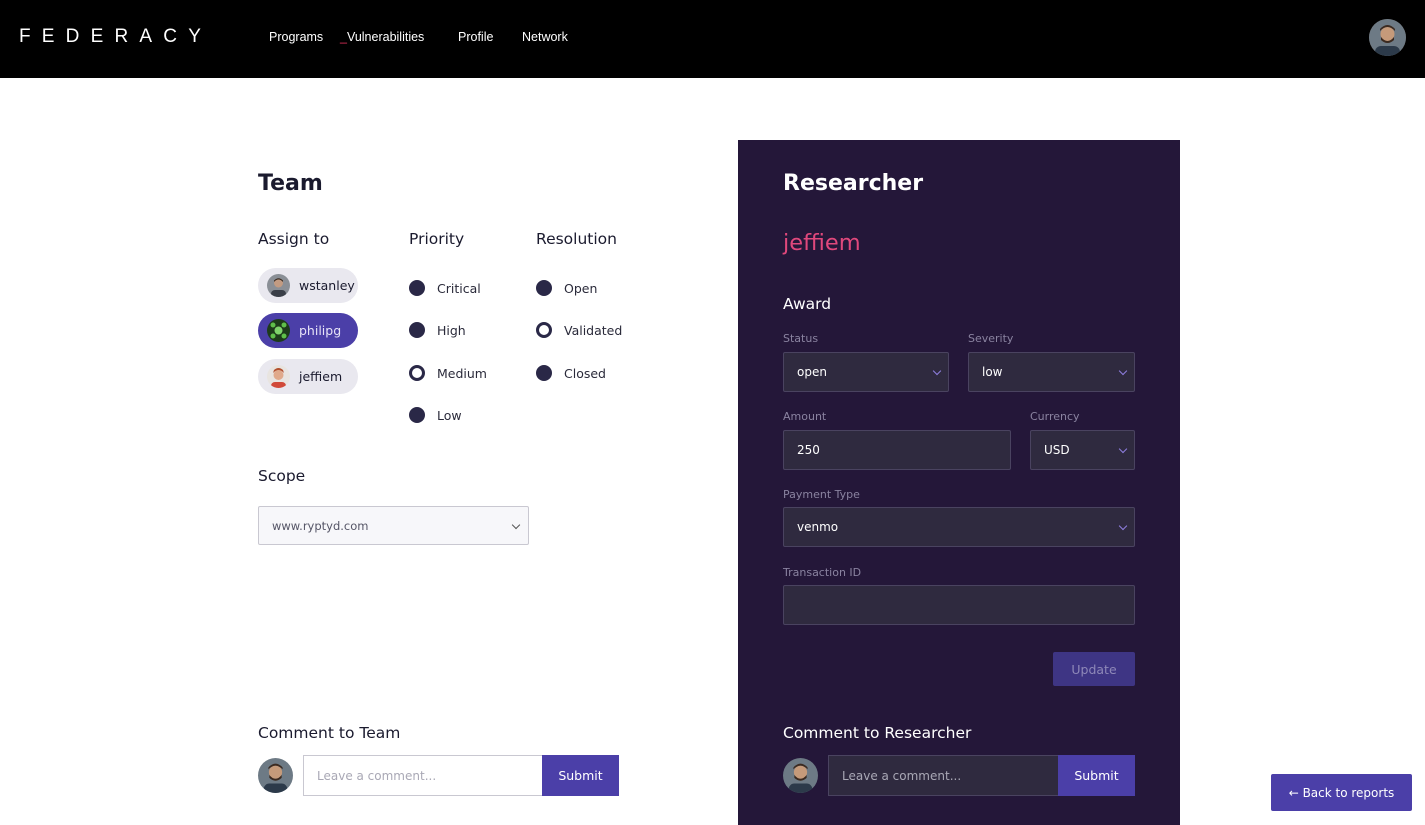 The width and height of the screenshot is (1425, 825). Describe the element at coordinates (853, 183) in the screenshot. I see `researcher-title: Researcher` at that location.